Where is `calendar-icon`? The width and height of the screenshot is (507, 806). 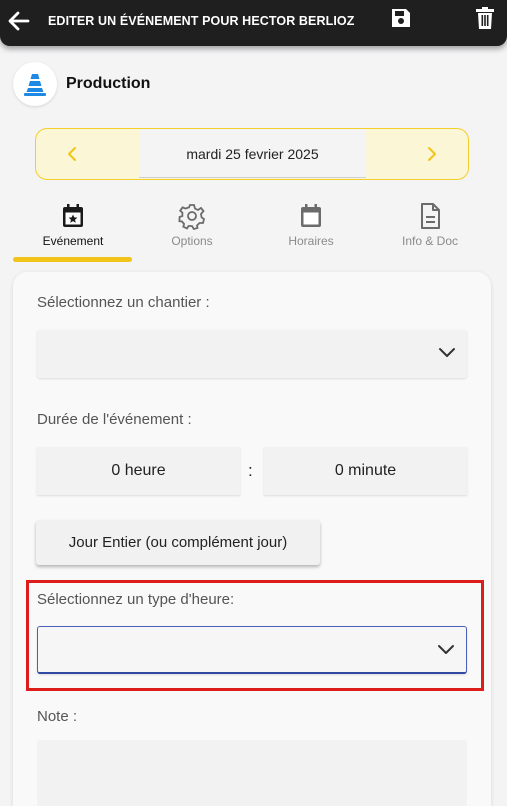
calendar-icon is located at coordinates (311, 215).